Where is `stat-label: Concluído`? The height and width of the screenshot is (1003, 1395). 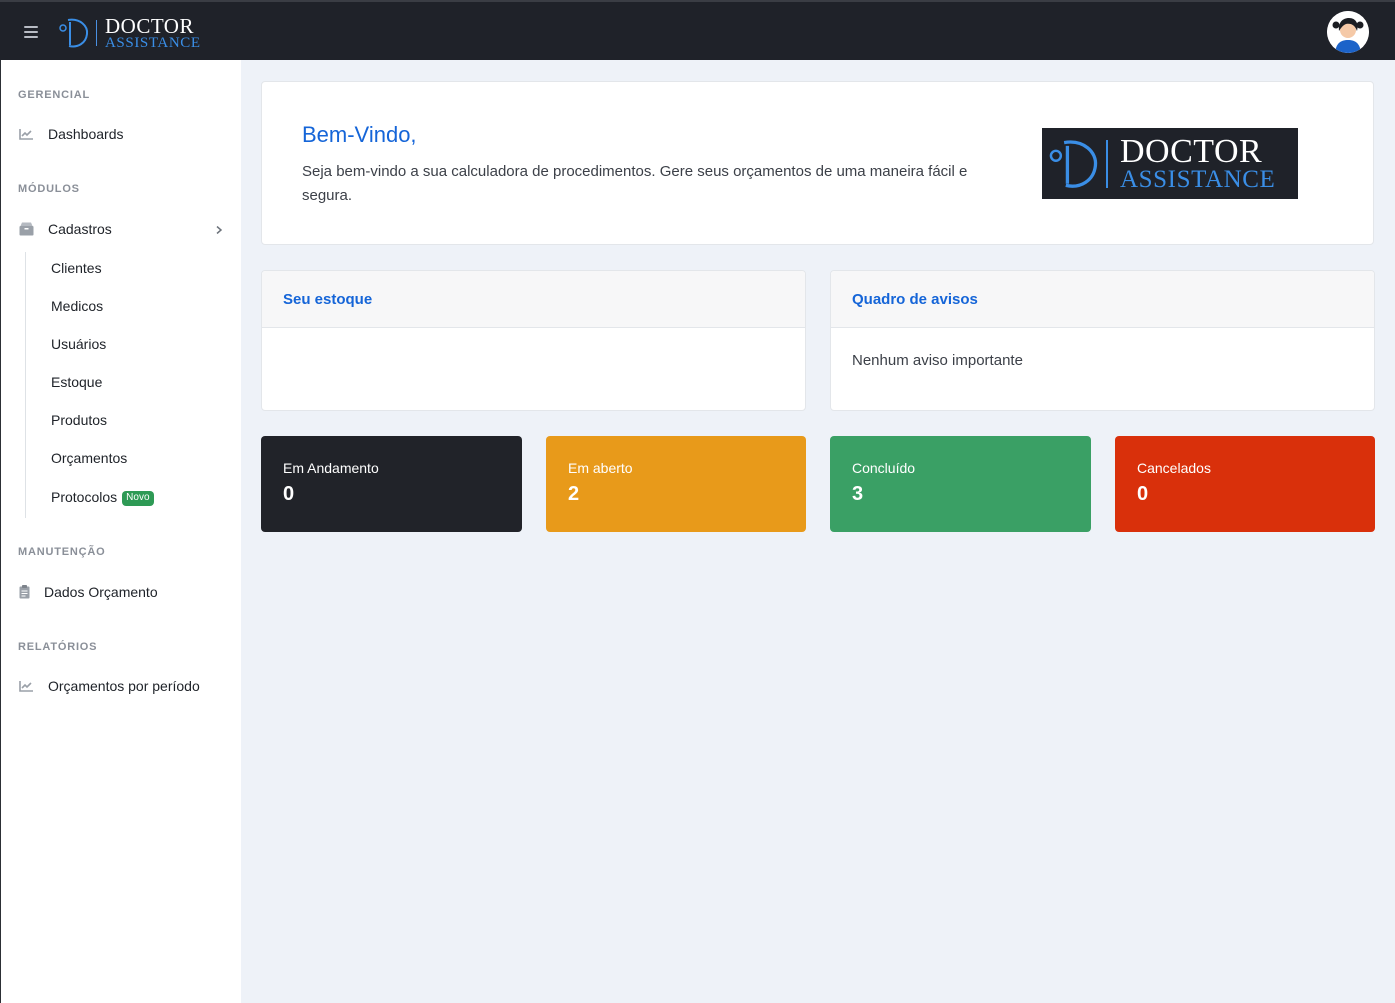 stat-label: Concluído is located at coordinates (884, 468).